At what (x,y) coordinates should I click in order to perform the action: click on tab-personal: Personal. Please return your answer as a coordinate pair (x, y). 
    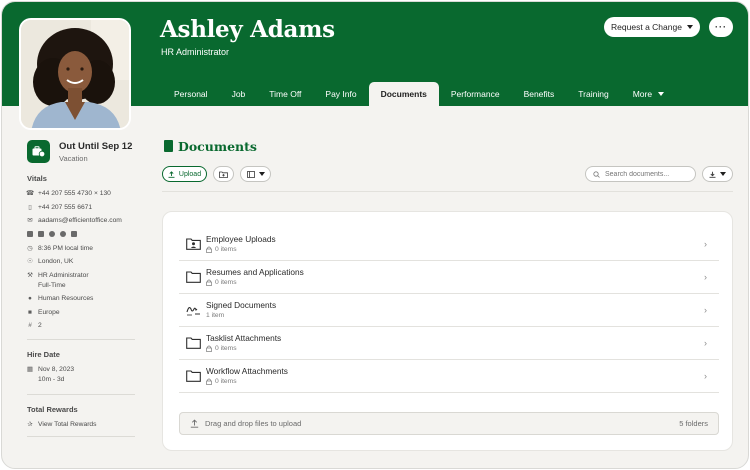
    Looking at the image, I should click on (191, 94).